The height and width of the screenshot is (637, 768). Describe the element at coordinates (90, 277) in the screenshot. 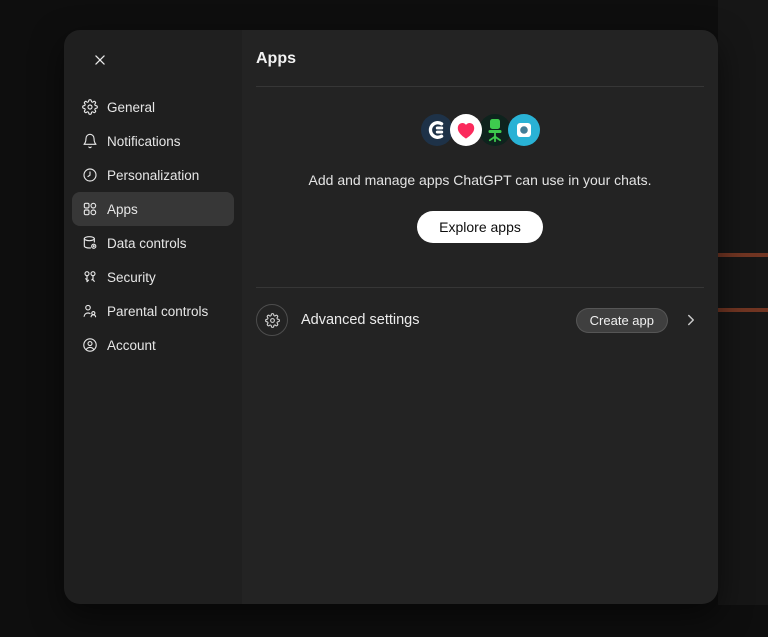

I see `keys-icon` at that location.